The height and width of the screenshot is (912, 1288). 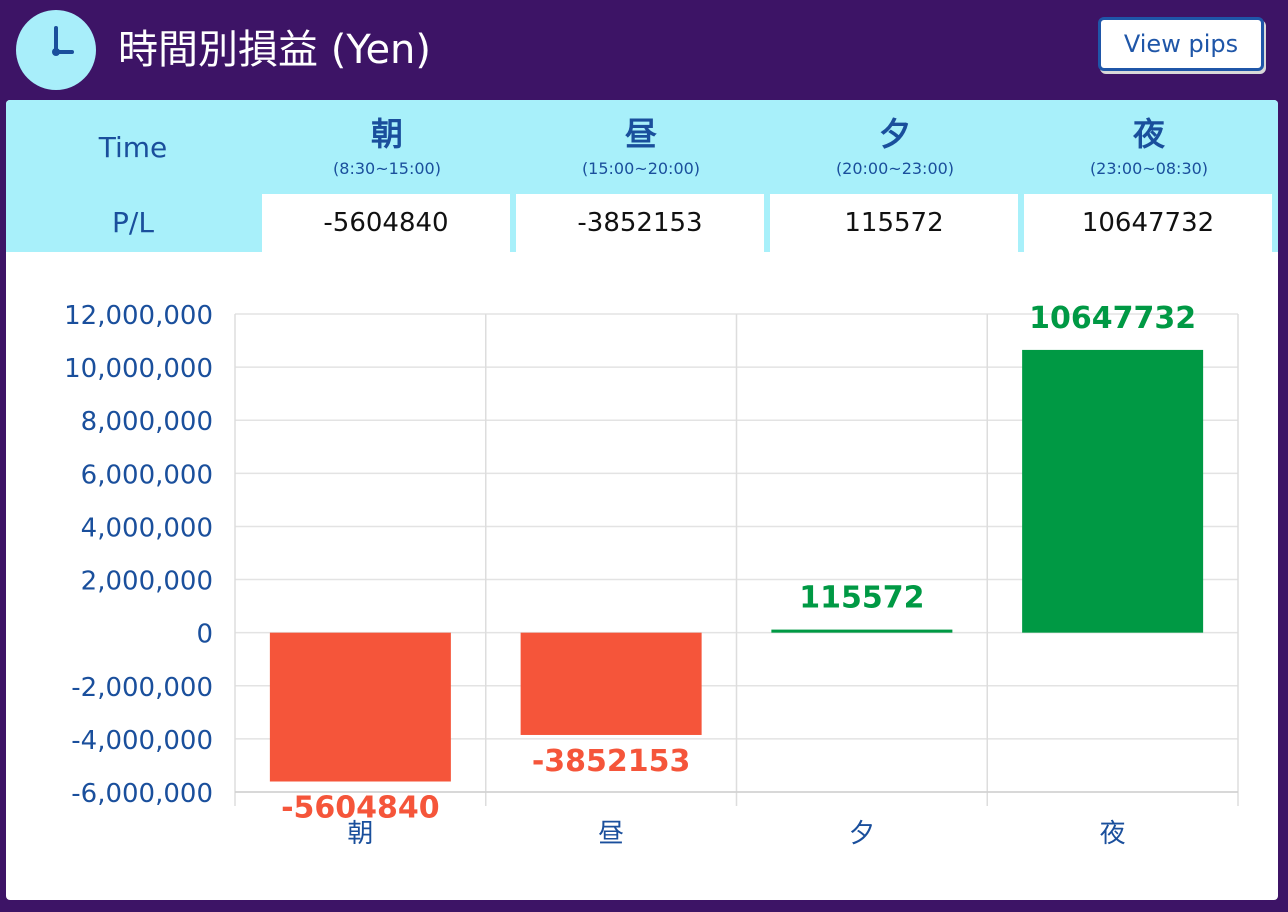 What do you see at coordinates (147, 475) in the screenshot?
I see `y-tick-label: 6,000,000` at bounding box center [147, 475].